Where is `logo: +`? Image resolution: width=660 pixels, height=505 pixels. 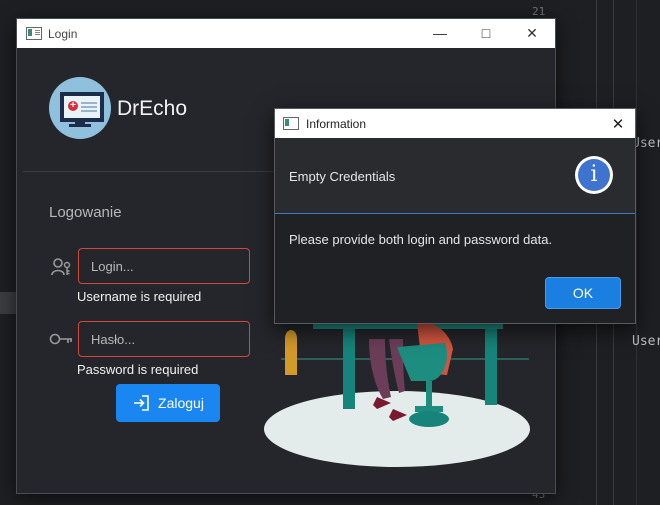 logo: + is located at coordinates (80, 108).